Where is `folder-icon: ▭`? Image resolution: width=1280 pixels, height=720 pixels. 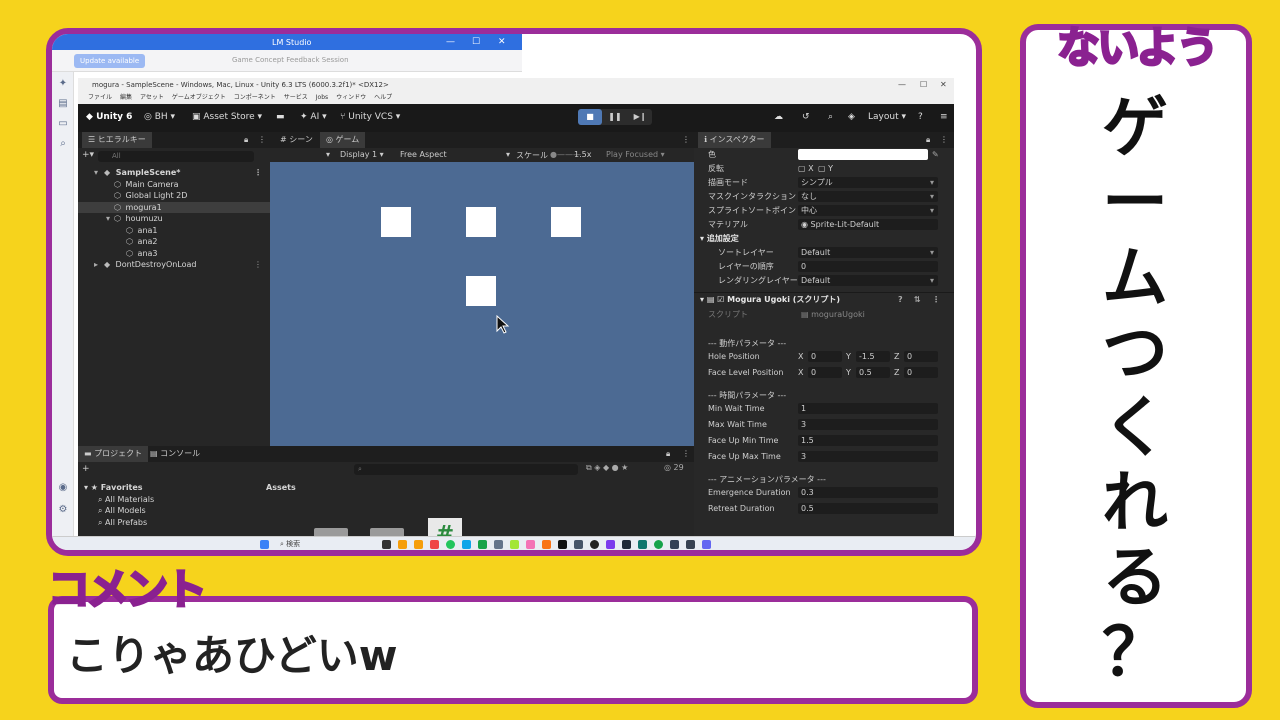
folder-icon: ▭ is located at coordinates (63, 124).